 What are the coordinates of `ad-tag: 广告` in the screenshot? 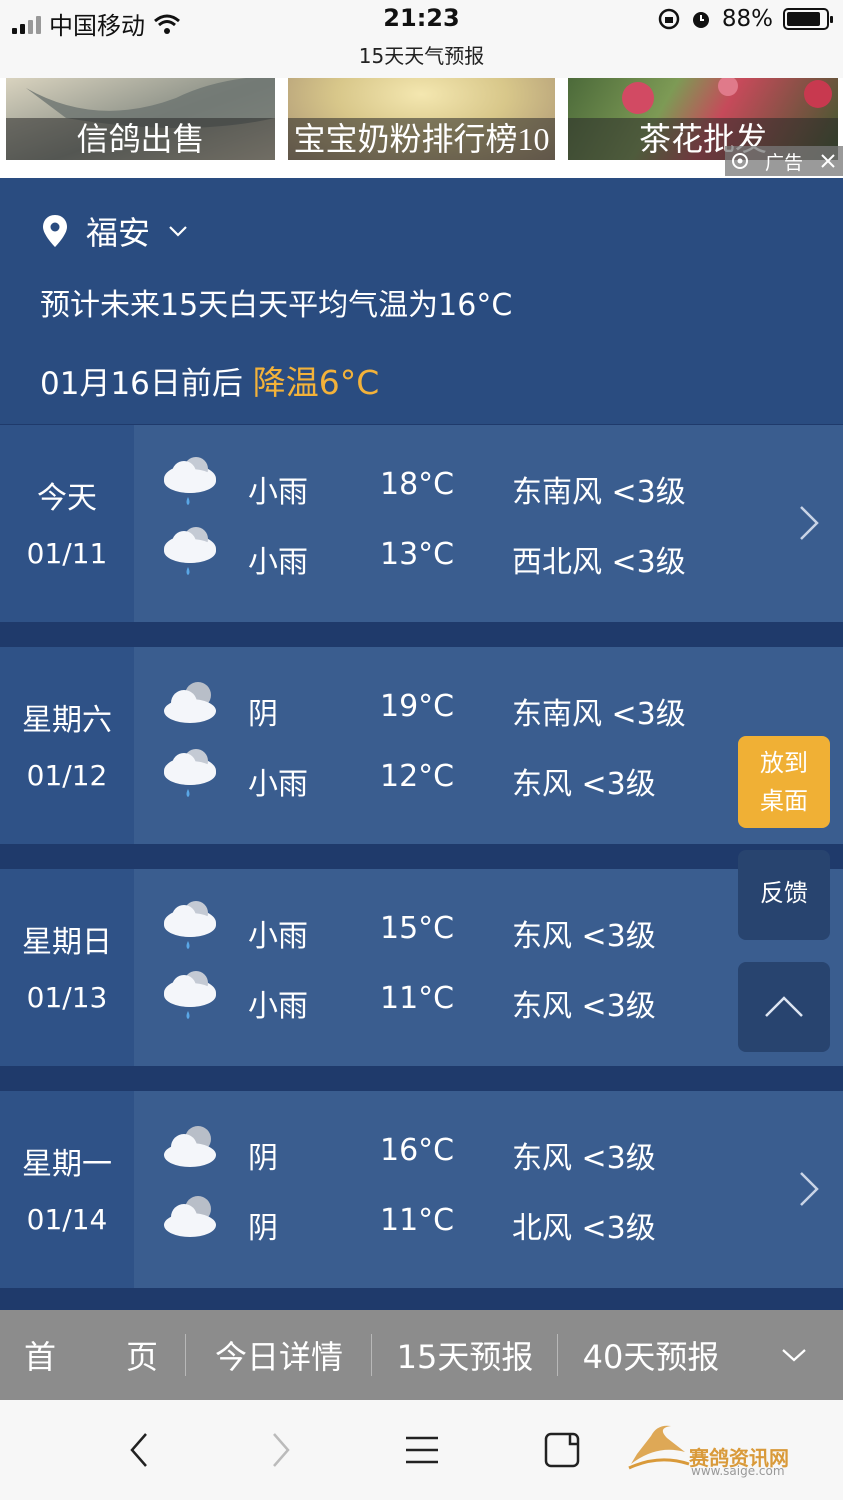 It's located at (784, 161).